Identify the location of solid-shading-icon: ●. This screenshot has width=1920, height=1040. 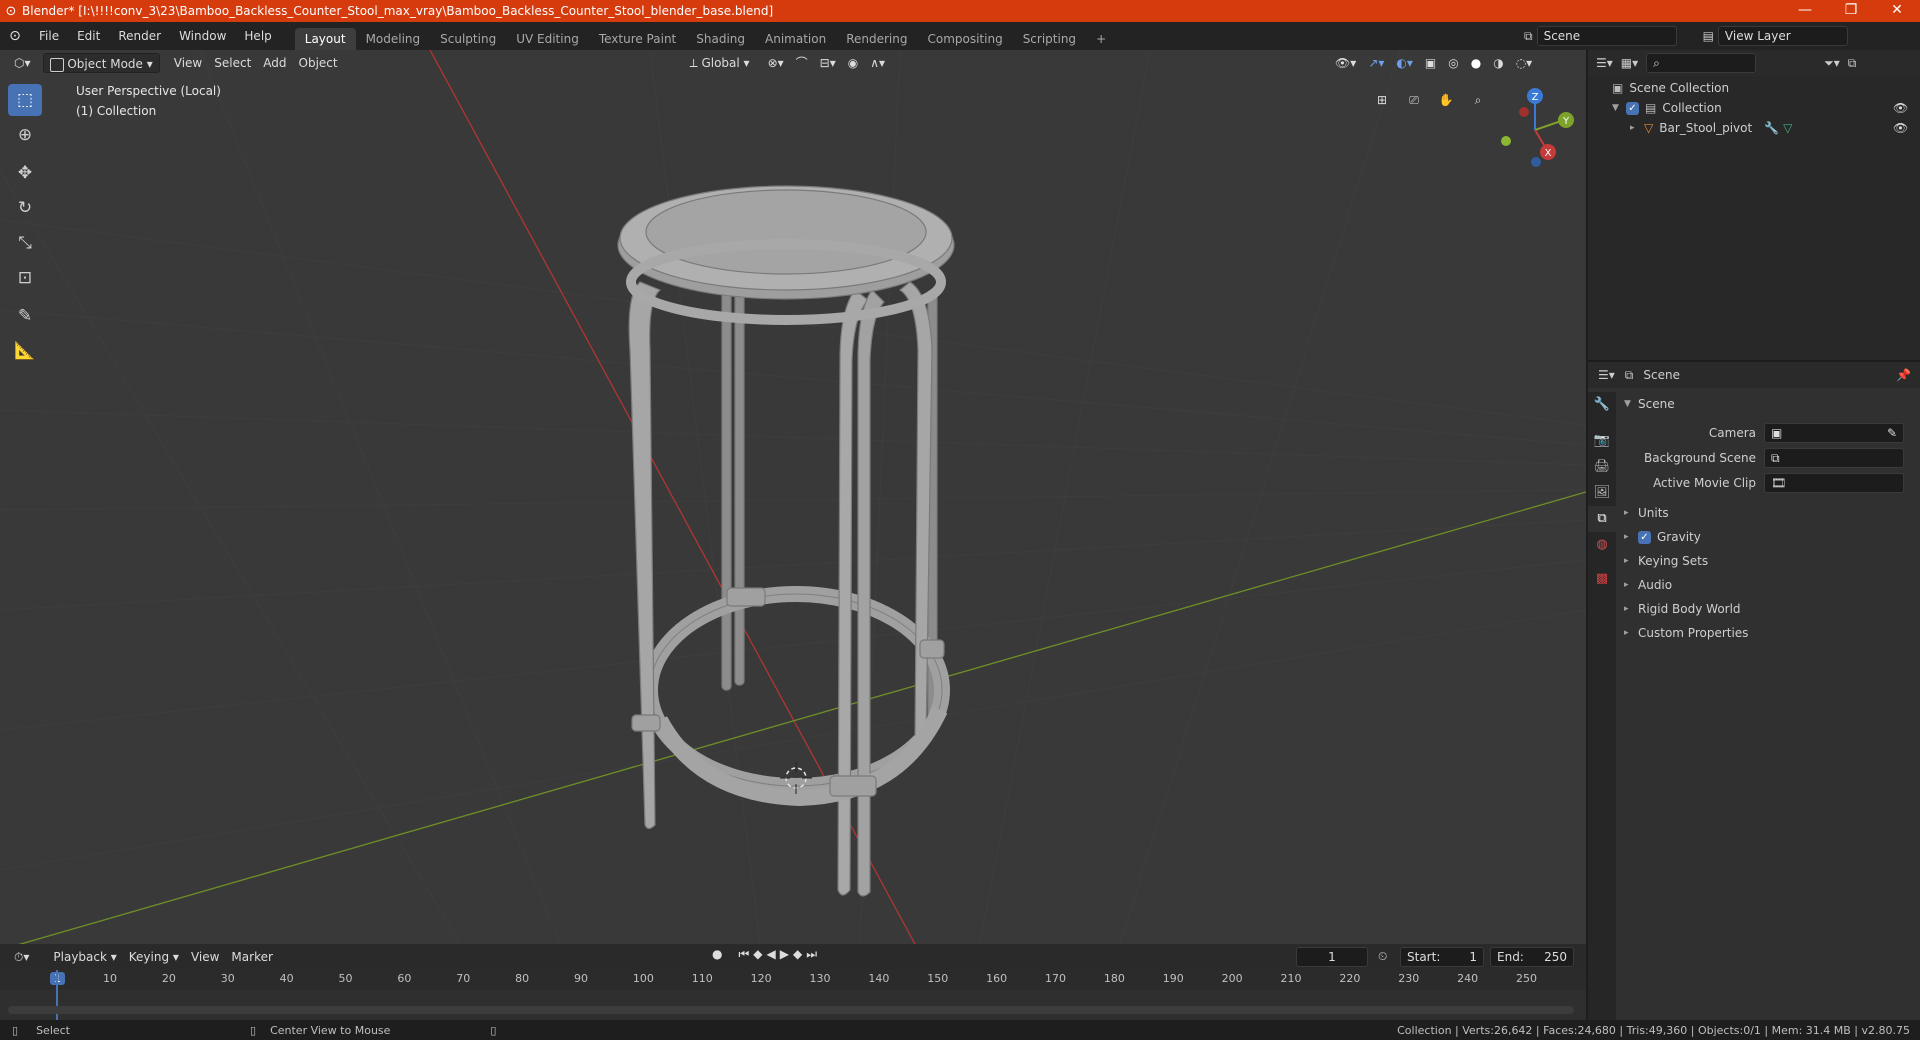
(1476, 63).